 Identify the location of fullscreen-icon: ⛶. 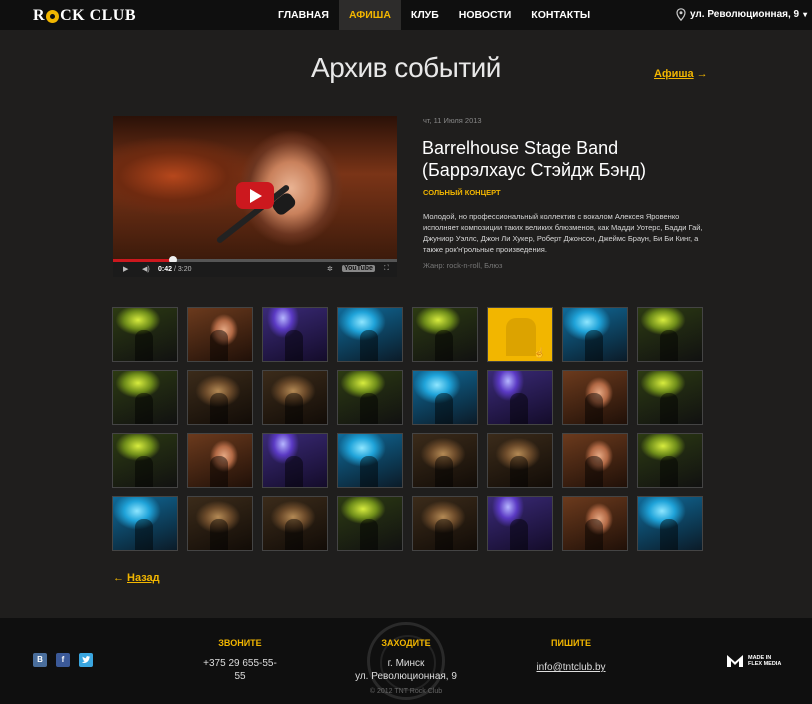
(386, 269).